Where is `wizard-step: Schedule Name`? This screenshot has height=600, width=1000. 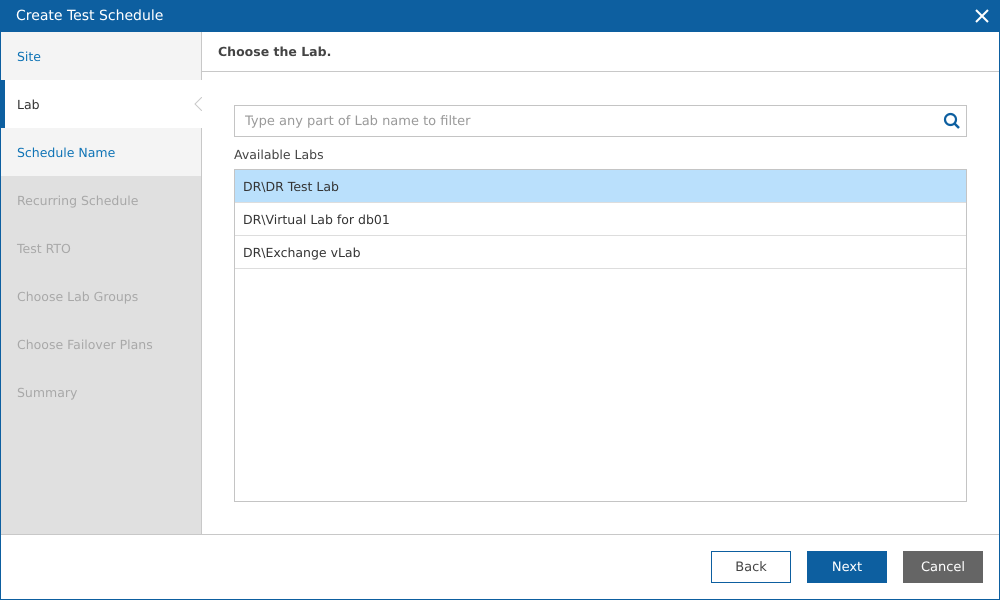 wizard-step: Schedule Name is located at coordinates (101, 152).